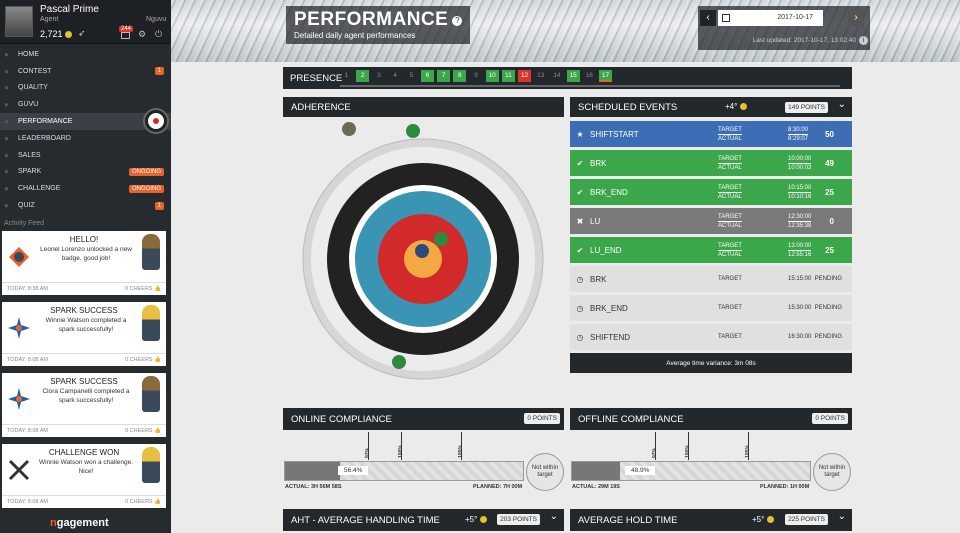  Describe the element at coordinates (711, 419) in the screenshot. I see `offline-compliance-header: OFFLINE COMPLIANCE 0 POINTS` at that location.